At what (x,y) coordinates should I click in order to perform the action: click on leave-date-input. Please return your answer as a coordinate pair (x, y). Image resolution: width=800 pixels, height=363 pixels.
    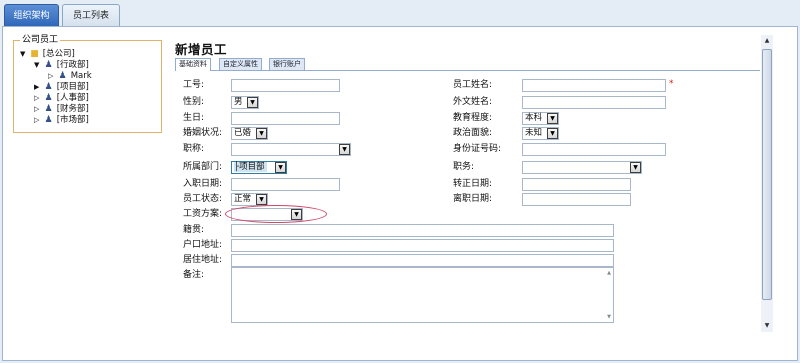
    Looking at the image, I should click on (576, 199).